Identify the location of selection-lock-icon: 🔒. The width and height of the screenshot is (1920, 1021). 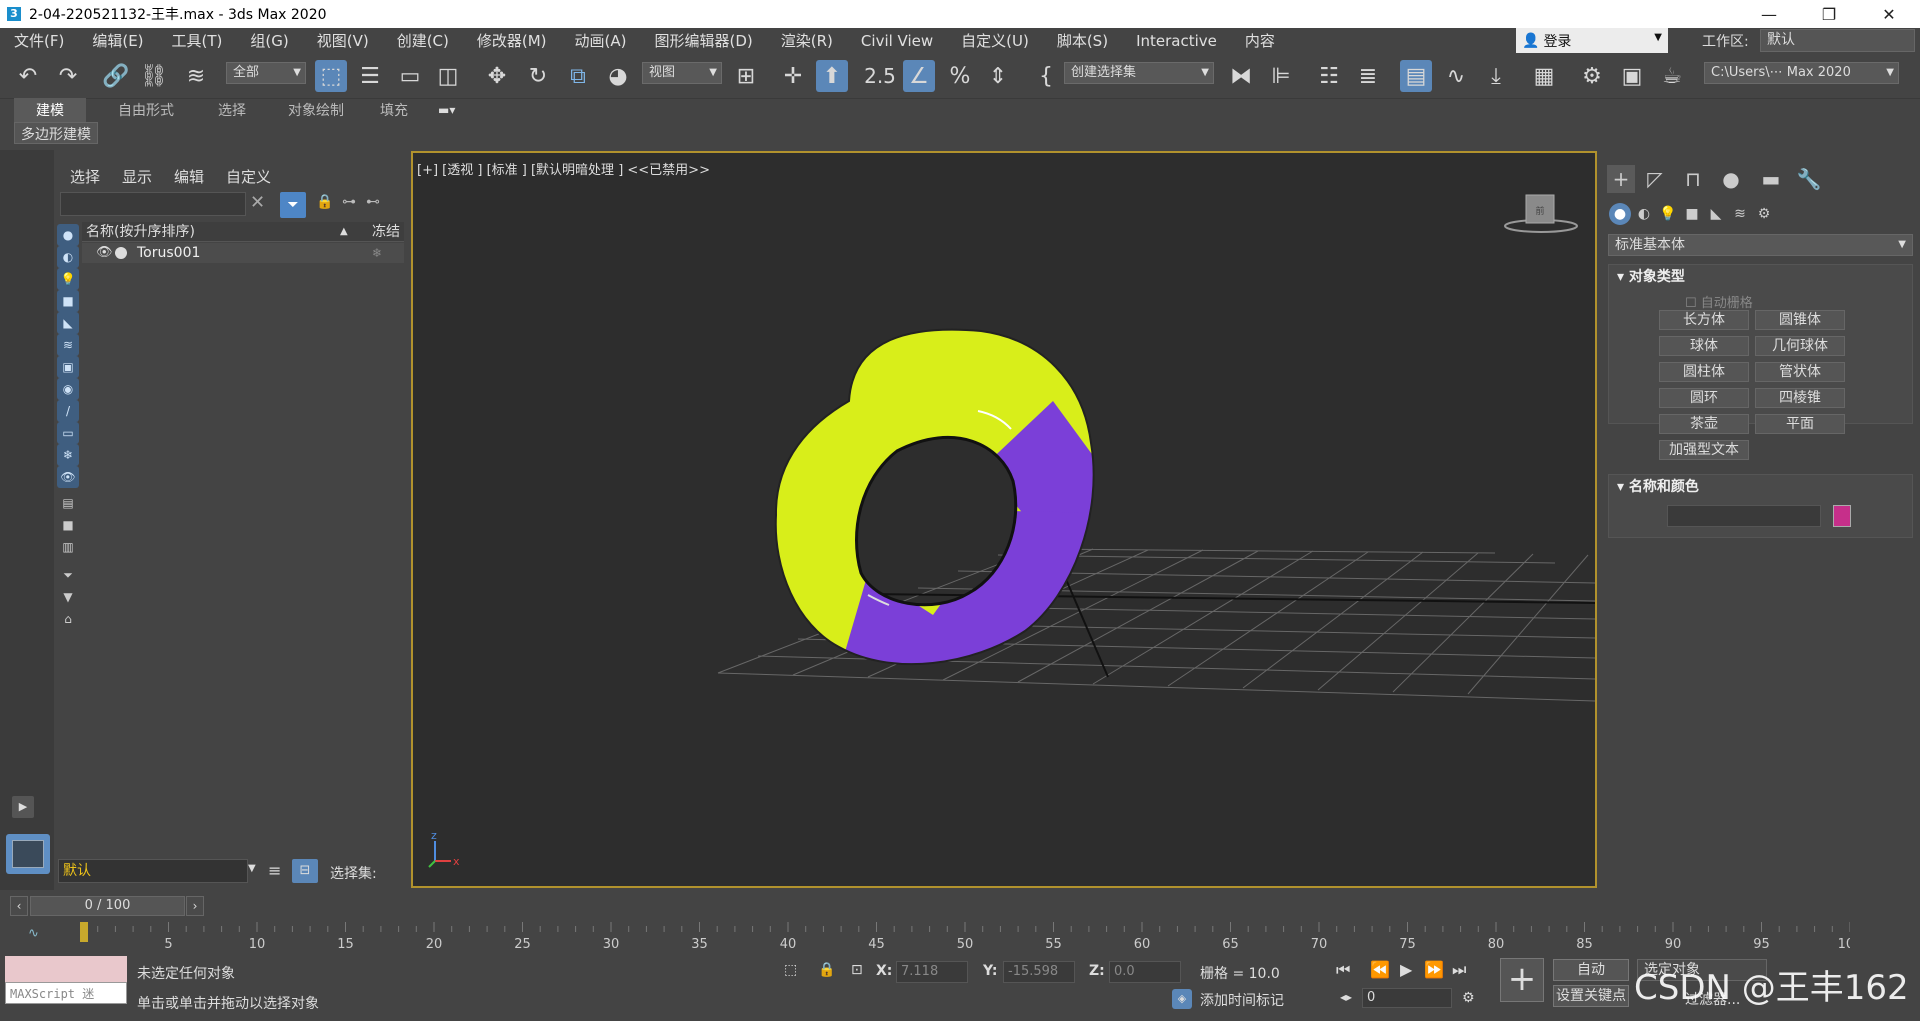
(826, 970).